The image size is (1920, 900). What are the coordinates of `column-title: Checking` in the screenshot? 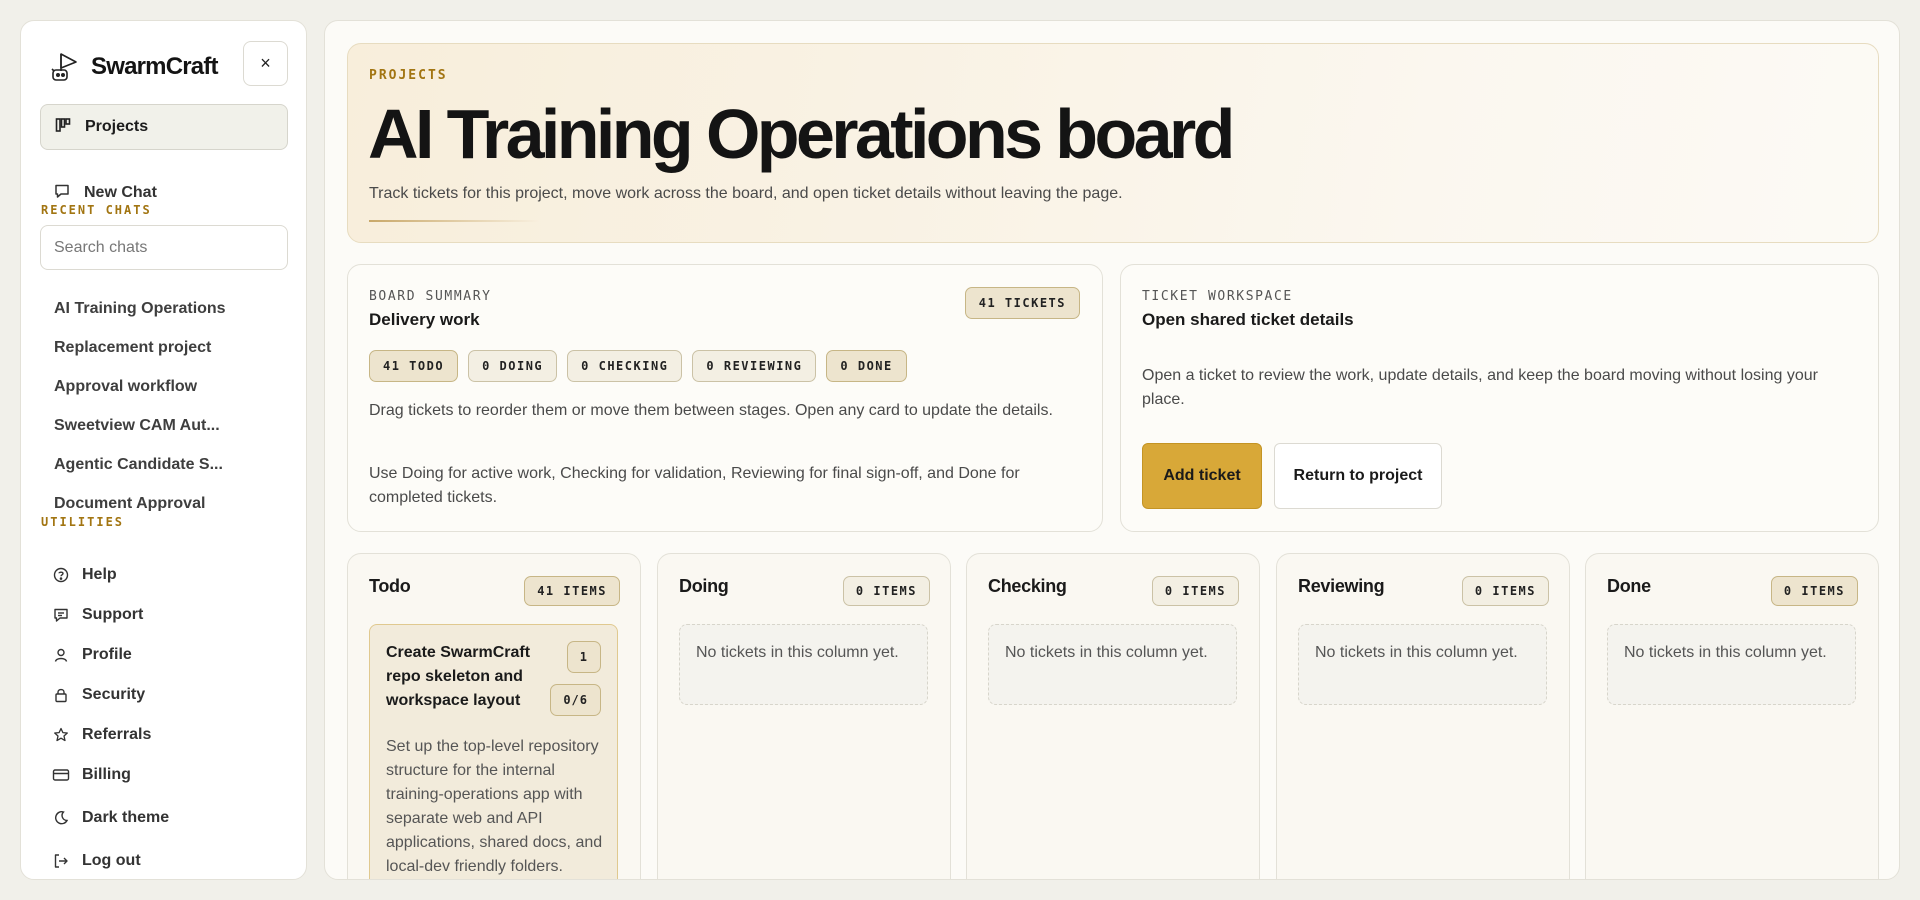 It's located at (1027, 586).